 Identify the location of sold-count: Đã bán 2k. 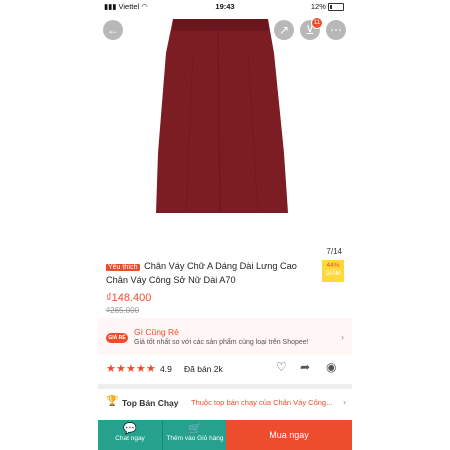
(203, 369).